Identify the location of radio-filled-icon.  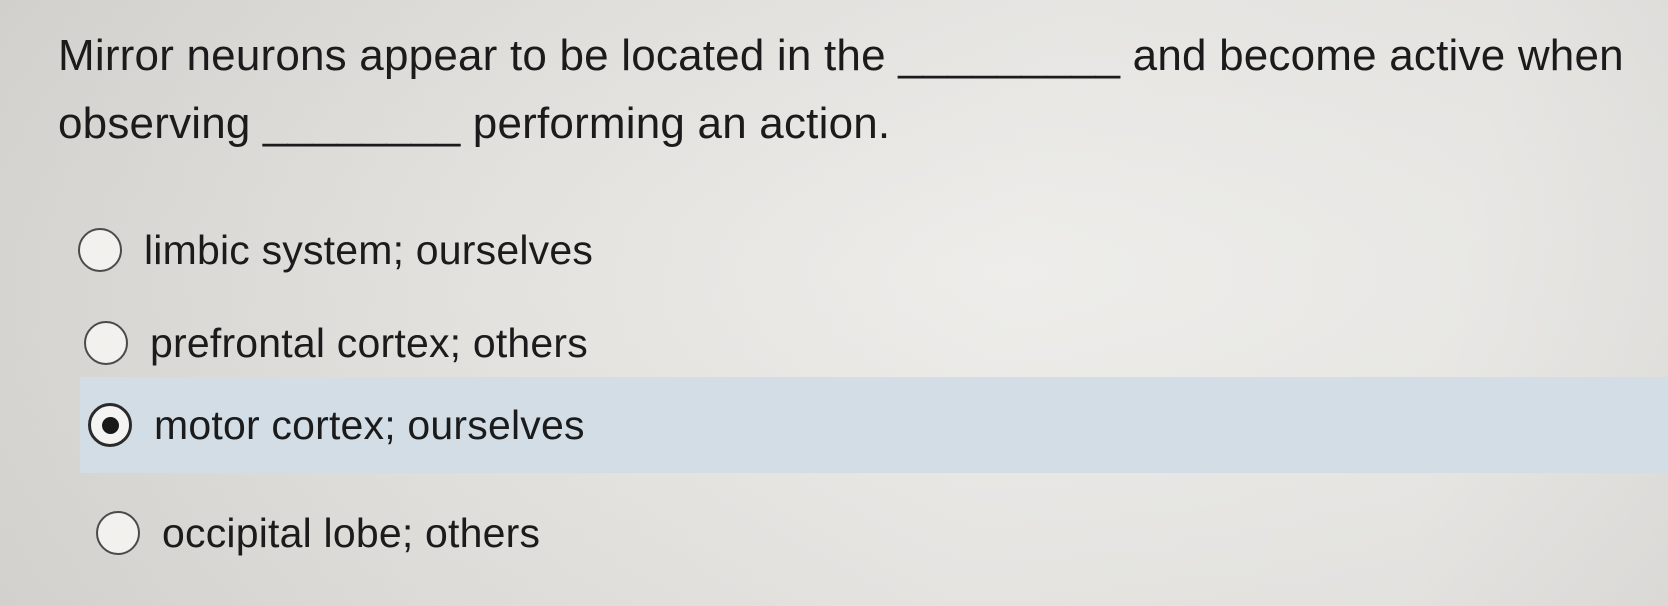
(110, 425).